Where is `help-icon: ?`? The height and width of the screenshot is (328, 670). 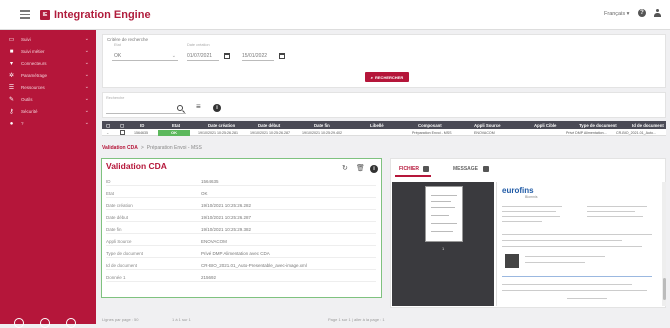
help-icon: ? is located at coordinates (642, 13).